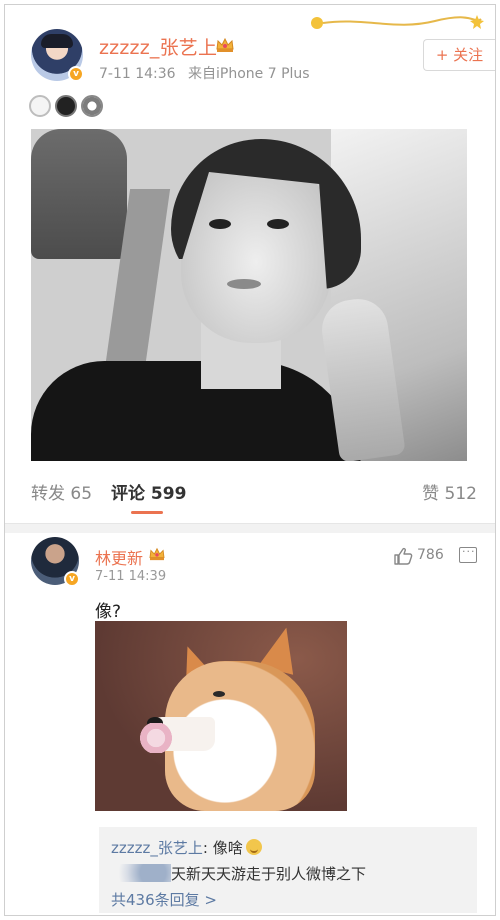 Image resolution: width=500 pixels, height=920 pixels. Describe the element at coordinates (221, 716) in the screenshot. I see `comment-image` at that location.